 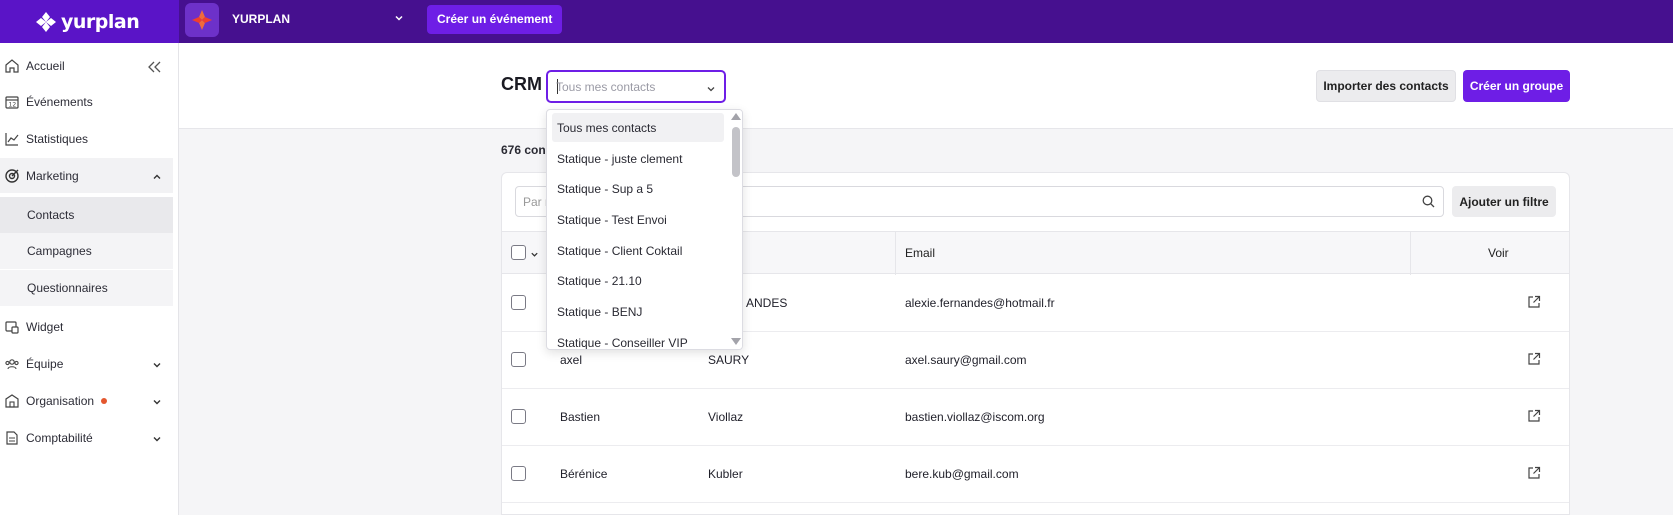 I want to click on building-icon, so click(x=12, y=401).